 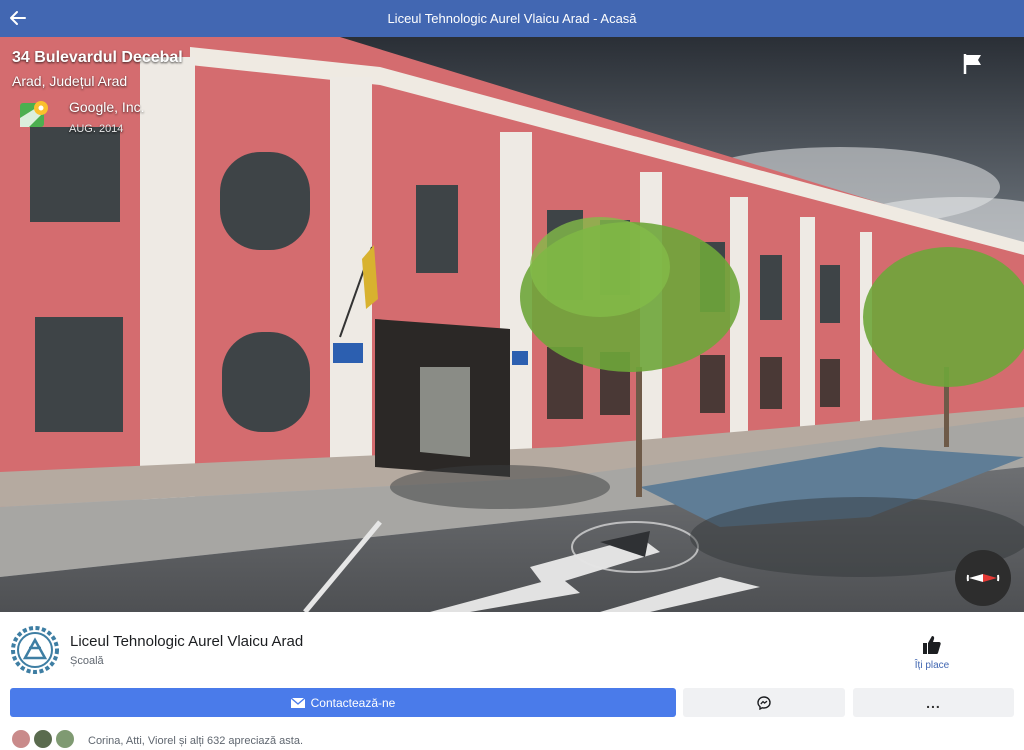 I want to click on imagery-provider: Google, Inc., so click(x=107, y=107).